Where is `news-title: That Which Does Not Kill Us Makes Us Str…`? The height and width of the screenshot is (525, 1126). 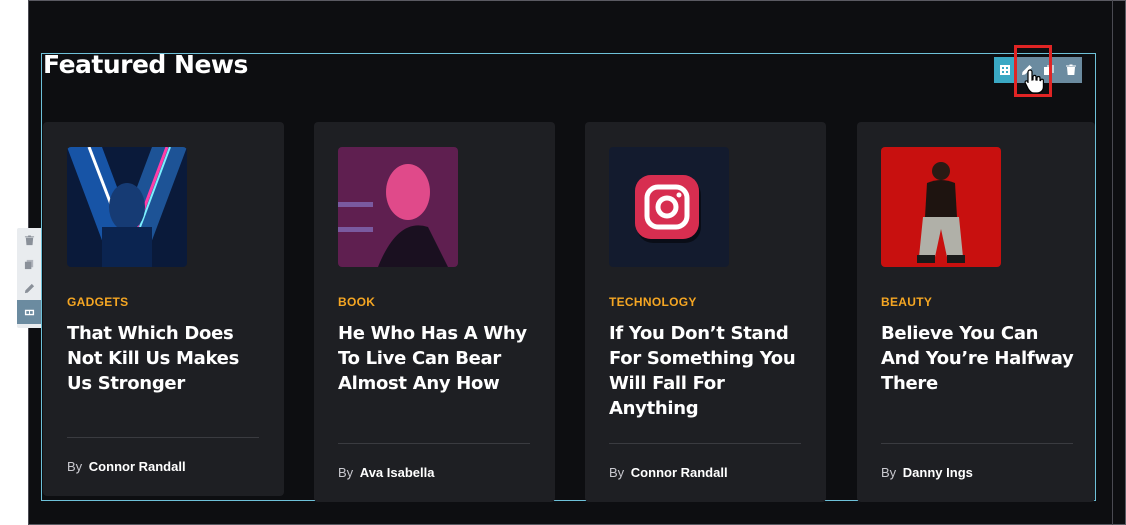 news-title: That Which Does Not Kill Us Makes Us Str… is located at coordinates (167, 358).